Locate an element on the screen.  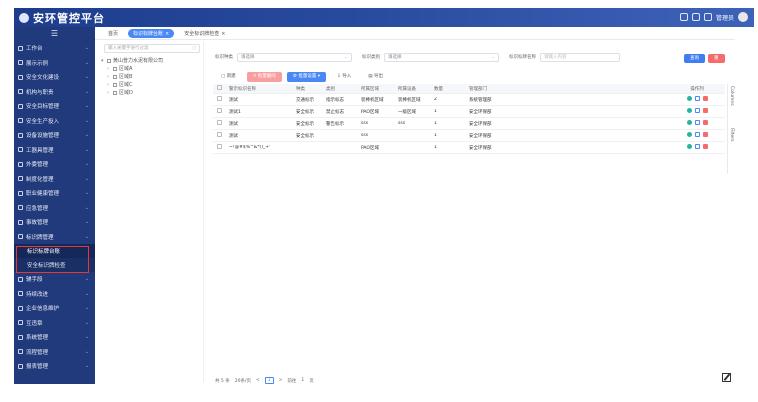
fullscreen-icon is located at coordinates (707, 17).